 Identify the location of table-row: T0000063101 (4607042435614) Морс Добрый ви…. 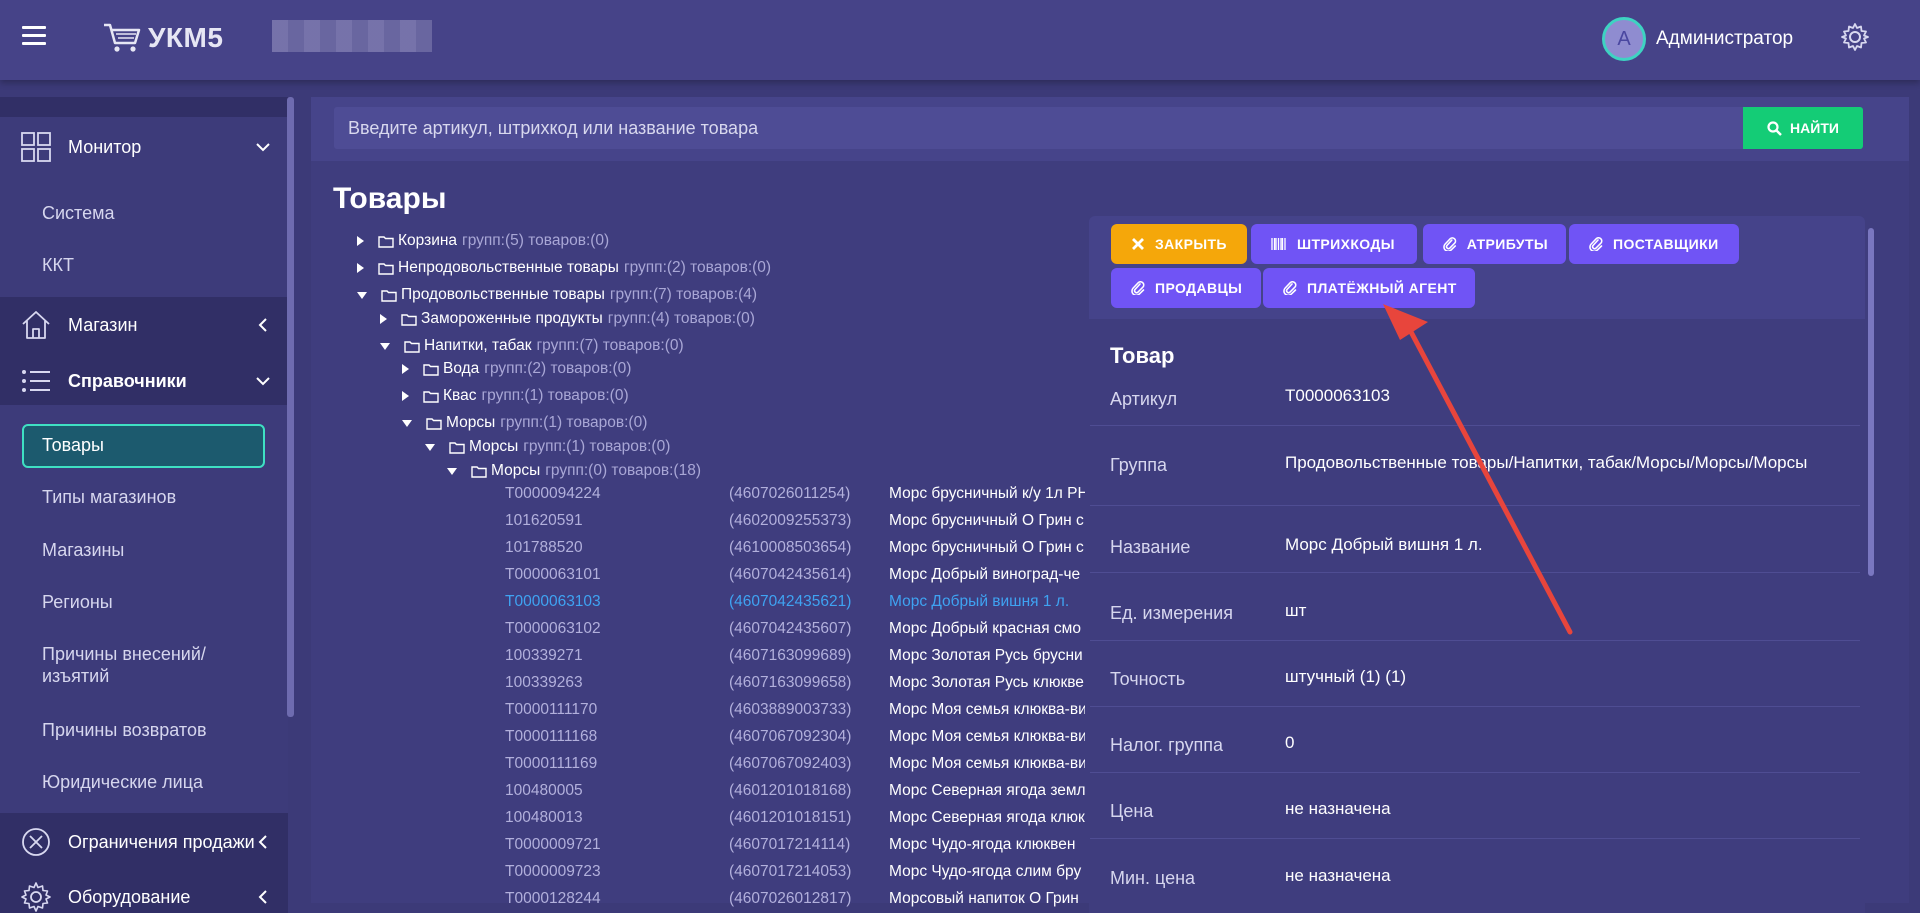
(795, 577).